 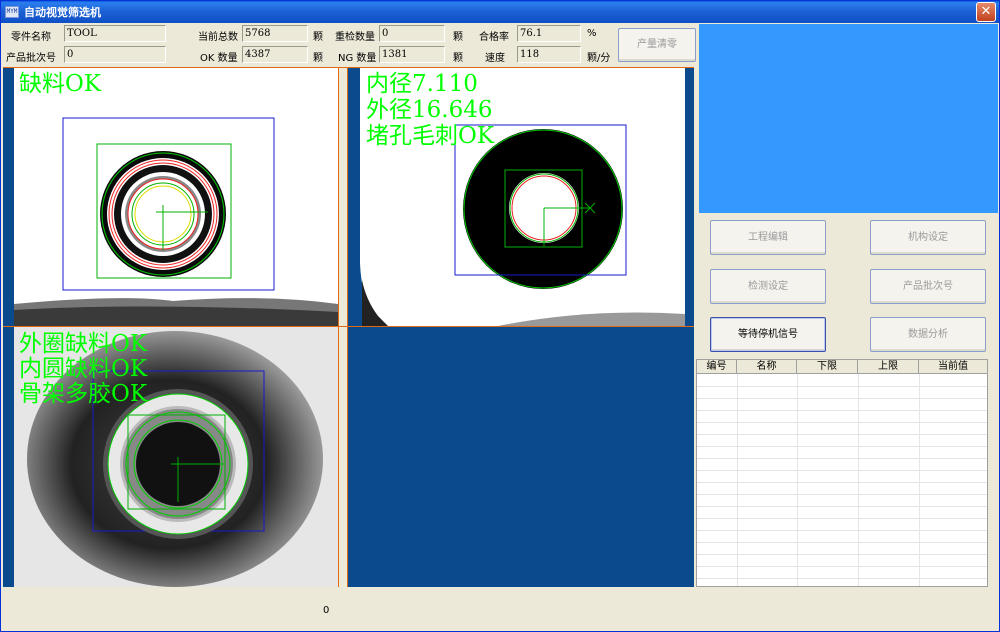 I want to click on total-field: 5768, so click(x=275, y=33).